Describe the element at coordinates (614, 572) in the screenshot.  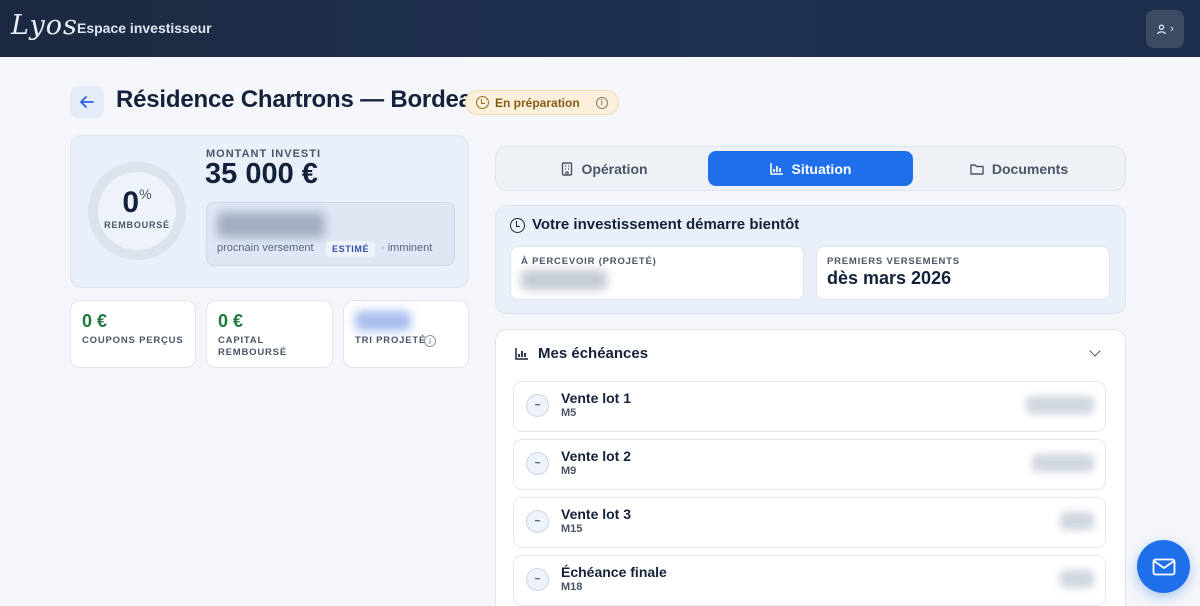
I see `schedule-row-title: Échéance finale` at that location.